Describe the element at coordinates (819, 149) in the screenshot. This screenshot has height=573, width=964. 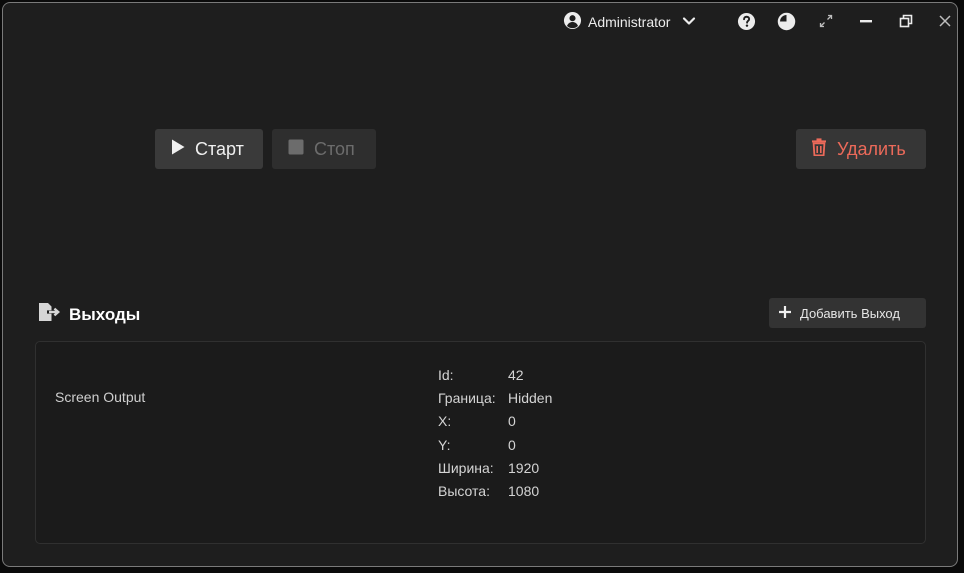
I see `trash-icon` at that location.